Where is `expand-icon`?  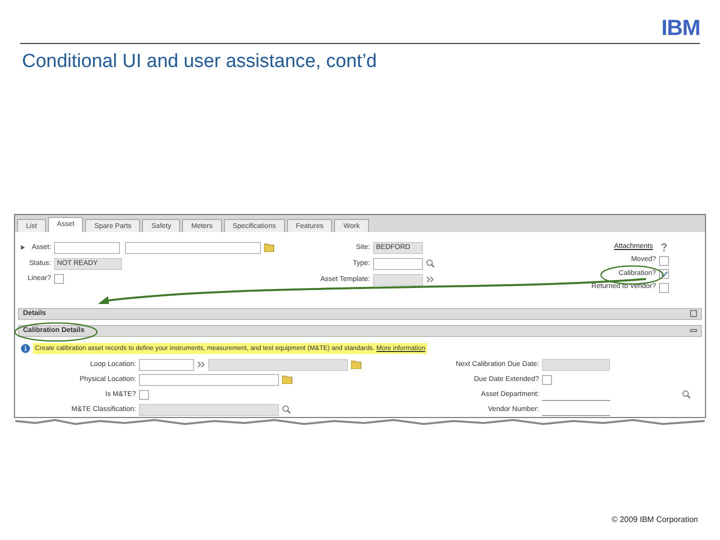 expand-icon is located at coordinates (693, 314).